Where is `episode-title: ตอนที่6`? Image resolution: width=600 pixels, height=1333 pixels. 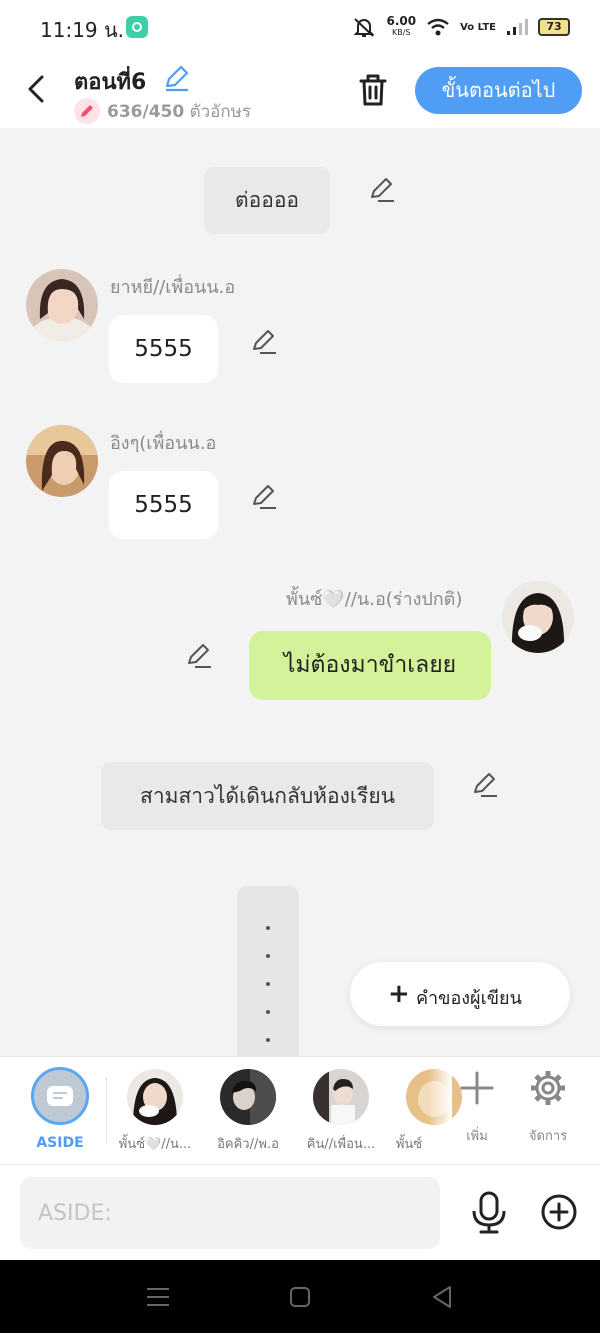 episode-title: ตอนที่6 is located at coordinates (110, 82).